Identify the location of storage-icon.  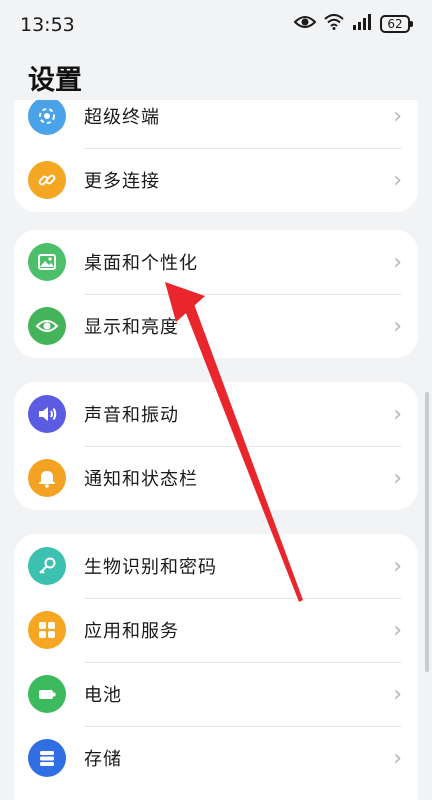
(47, 758).